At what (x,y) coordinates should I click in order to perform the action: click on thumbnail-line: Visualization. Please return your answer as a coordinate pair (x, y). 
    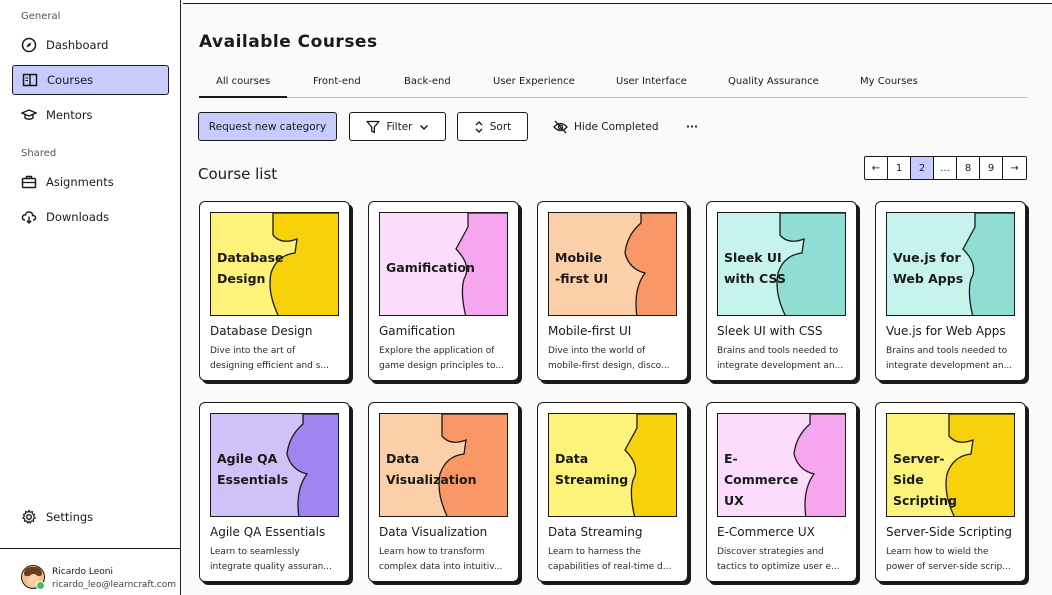
    Looking at the image, I should click on (431, 479).